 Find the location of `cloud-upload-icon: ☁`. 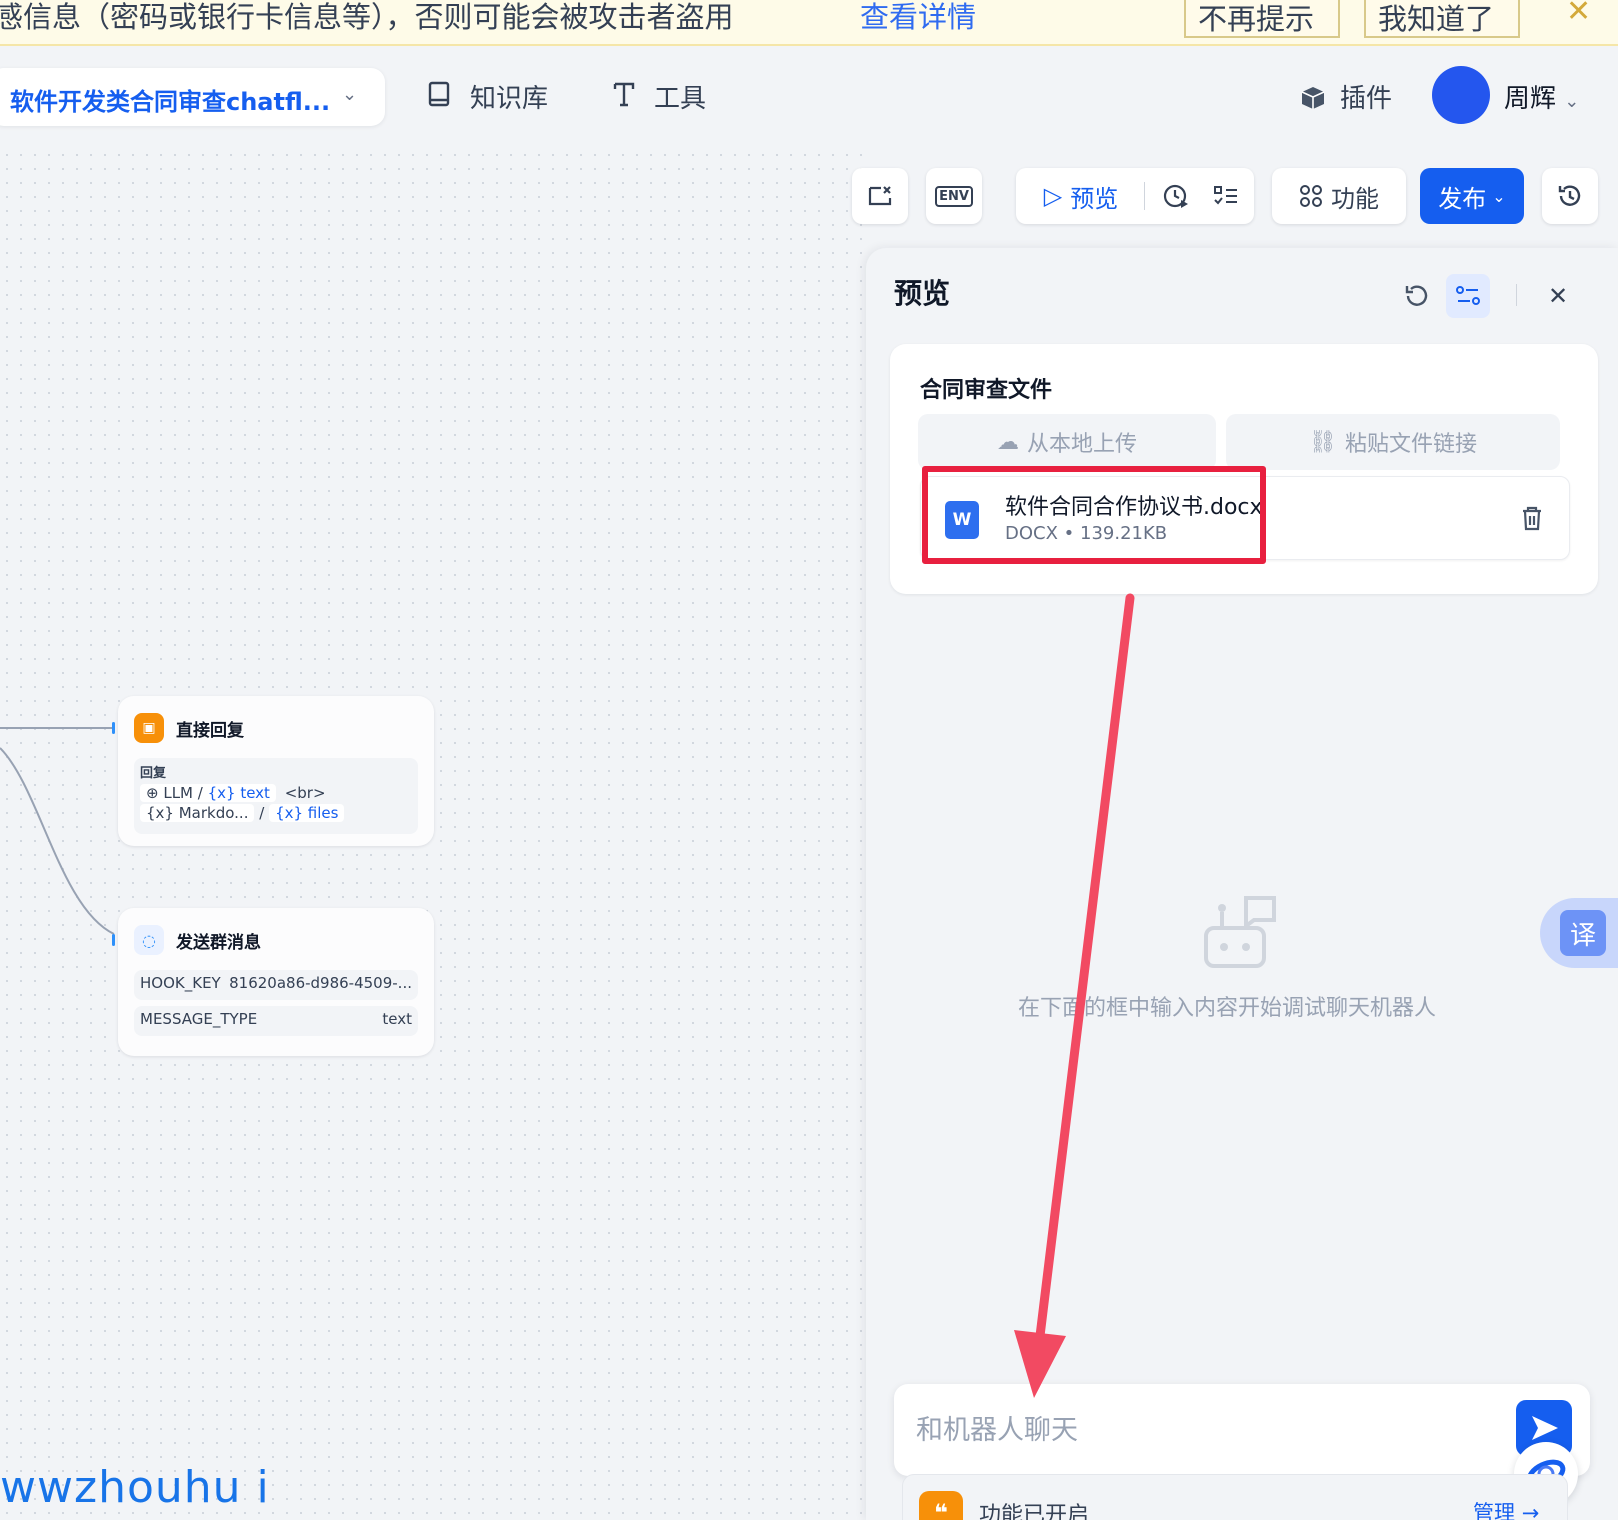

cloud-upload-icon: ☁ is located at coordinates (1007, 442).